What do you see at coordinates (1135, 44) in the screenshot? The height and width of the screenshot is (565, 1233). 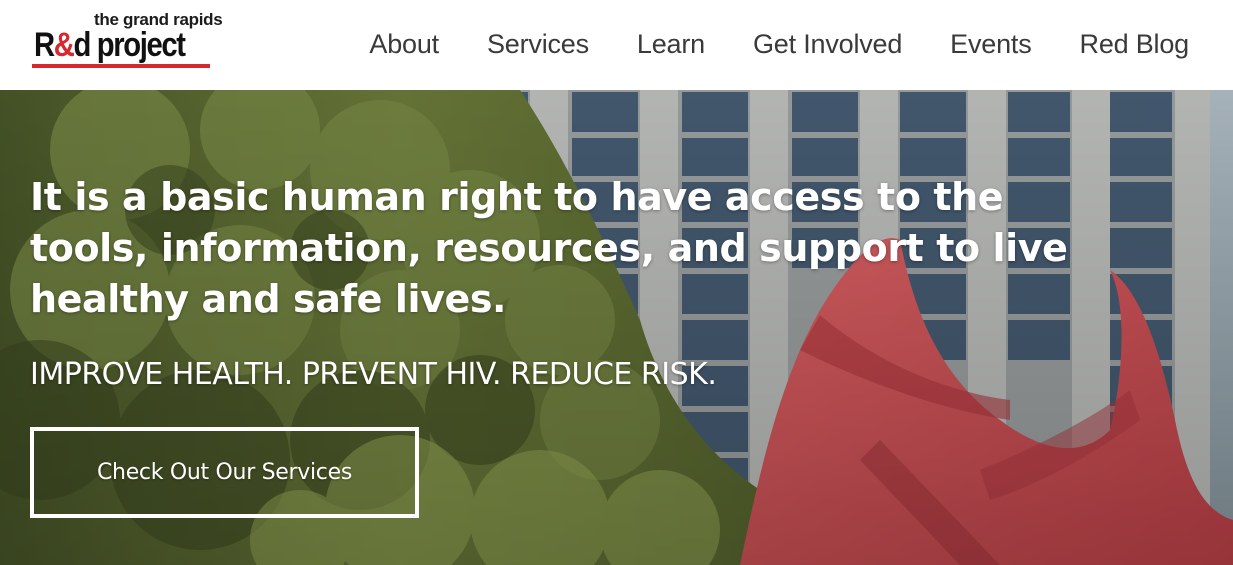 I see `nav-item-red-blog: Red Blog` at bounding box center [1135, 44].